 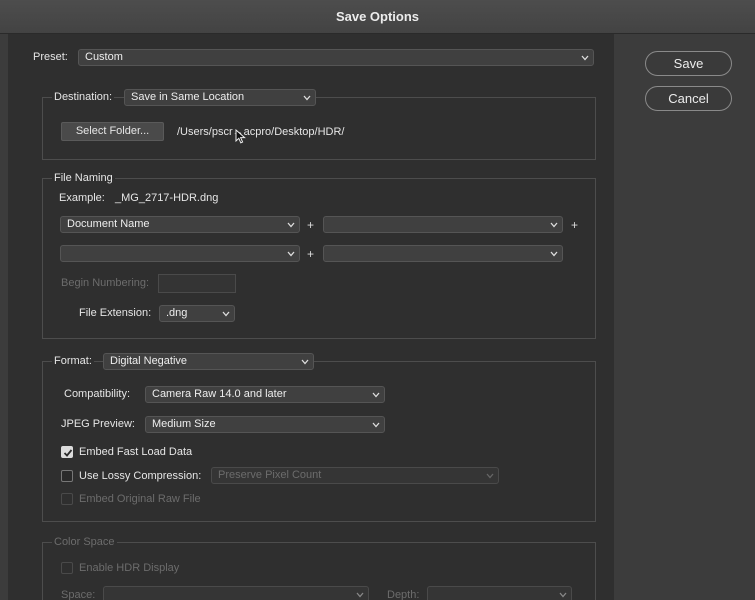 What do you see at coordinates (261, 132) in the screenshot?
I see `destination-path: /Users/pscr→acpro/Desktop/HDR/` at bounding box center [261, 132].